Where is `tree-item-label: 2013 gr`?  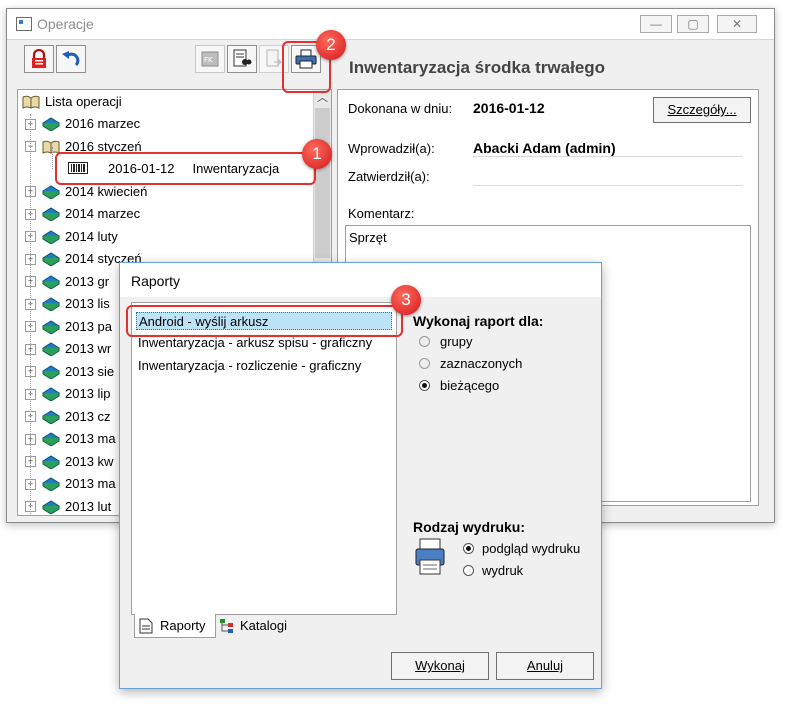 tree-item-label: 2013 gr is located at coordinates (87, 281).